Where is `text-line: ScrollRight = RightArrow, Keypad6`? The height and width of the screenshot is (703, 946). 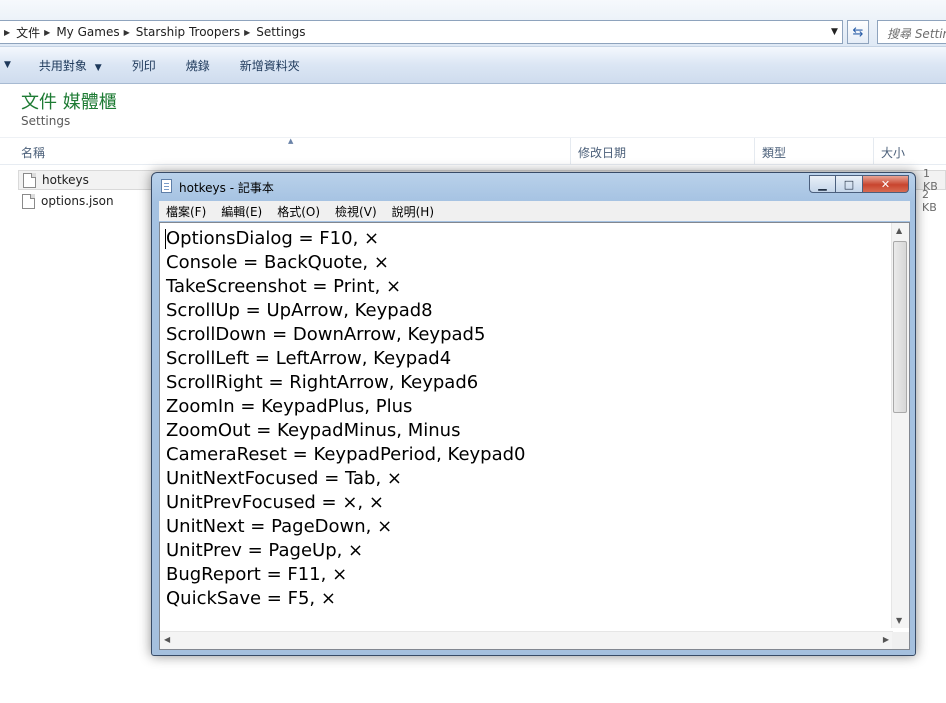
text-line: ScrollRight = RightArrow, Keypad6 is located at coordinates (322, 382).